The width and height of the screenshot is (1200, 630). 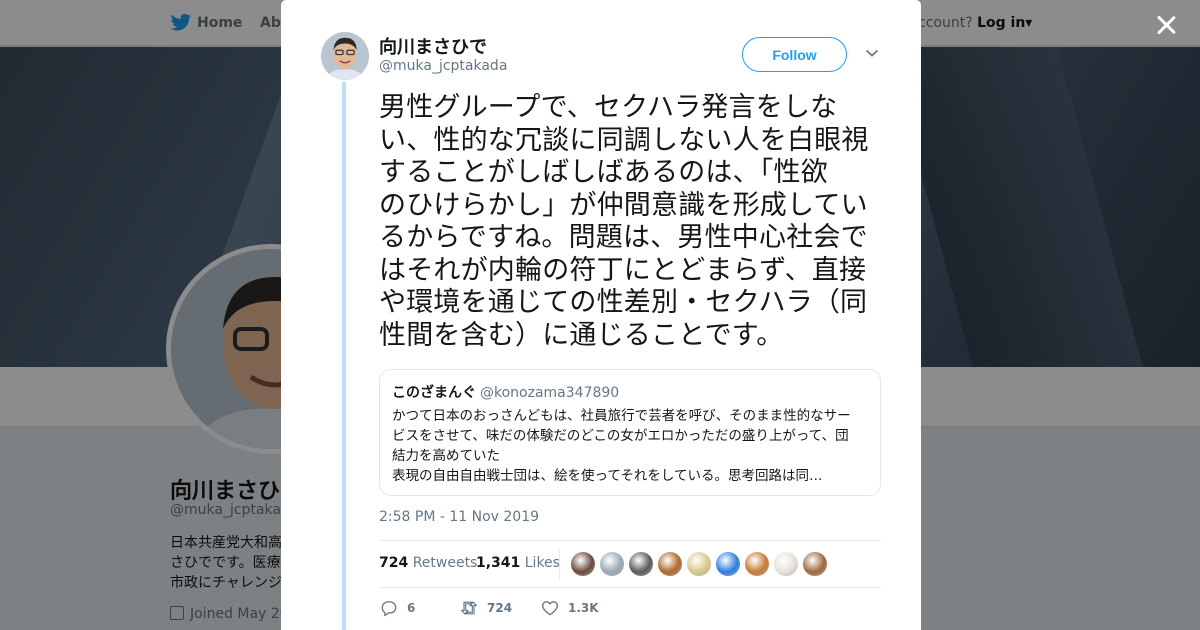 I want to click on chevron-down-icon, so click(x=872, y=53).